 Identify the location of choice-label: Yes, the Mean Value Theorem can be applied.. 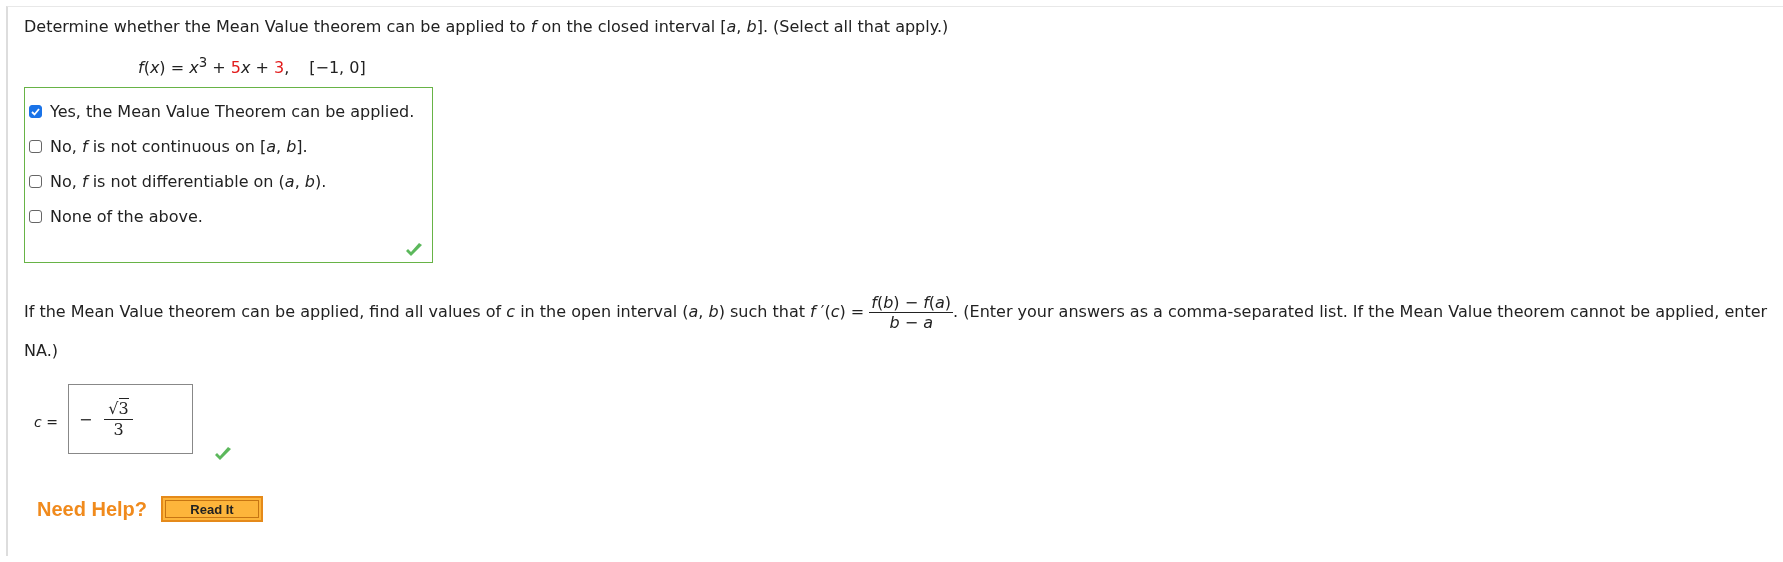
(232, 112).